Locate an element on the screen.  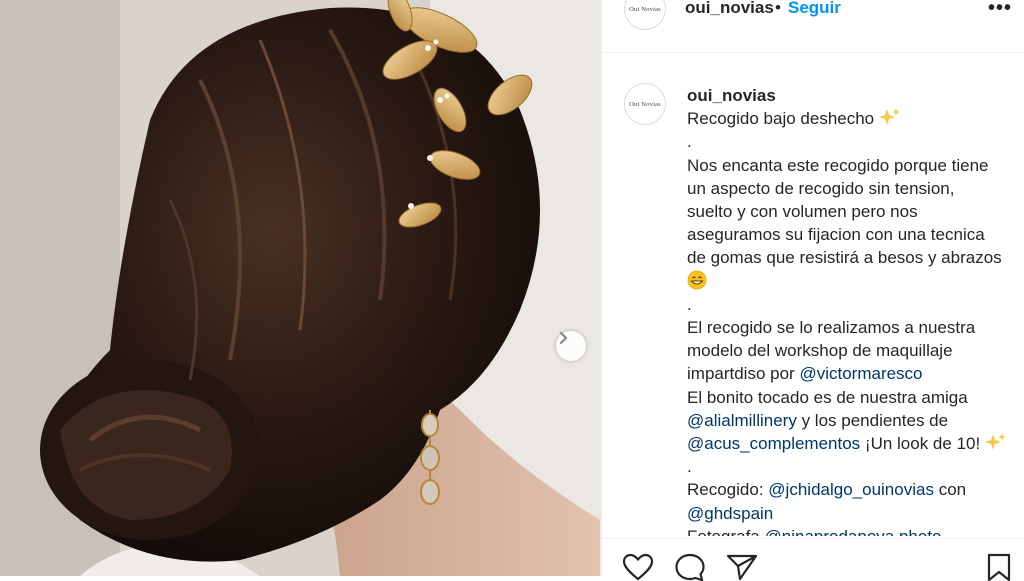
caption-line: Fotografa @ninaprodanova.photo is located at coordinates (852, 530).